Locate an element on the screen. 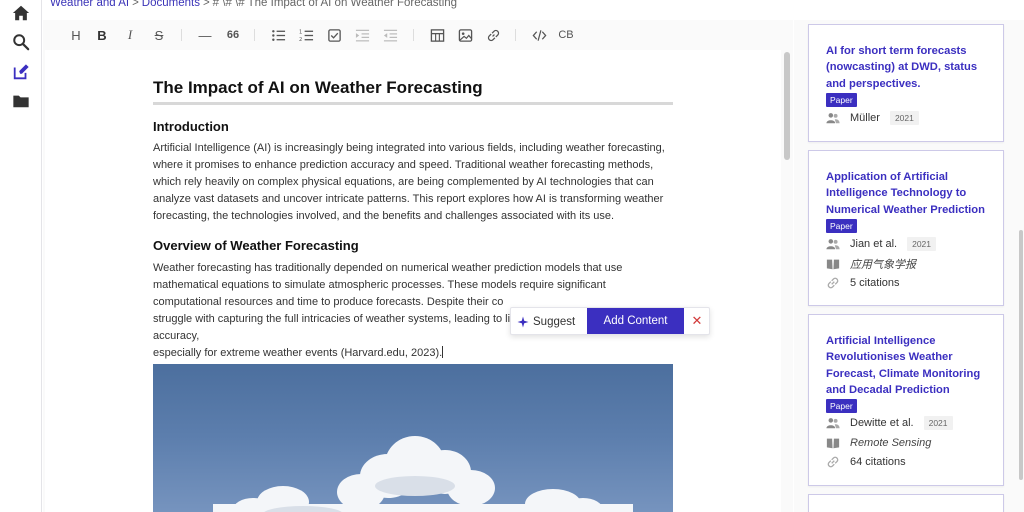  strikethrough-button: S is located at coordinates (159, 35).